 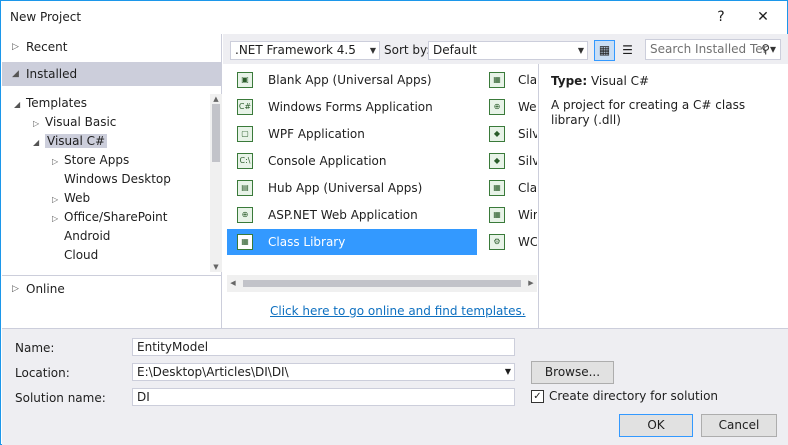 What do you see at coordinates (213, 372) in the screenshot?
I see `location-value: E:\Desktop\Articles\DI\DI\` at bounding box center [213, 372].